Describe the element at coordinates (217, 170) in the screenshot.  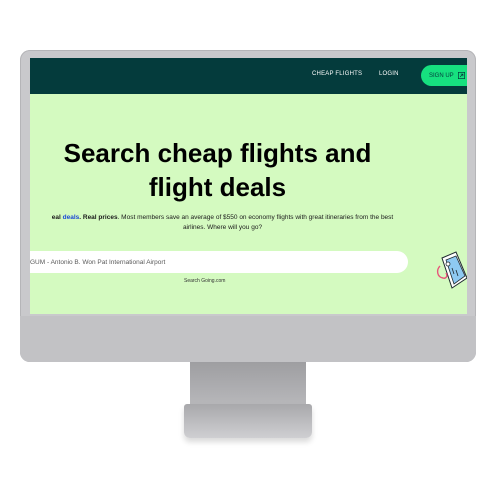
I see `page-title: Search cheap flights and flight deals` at that location.